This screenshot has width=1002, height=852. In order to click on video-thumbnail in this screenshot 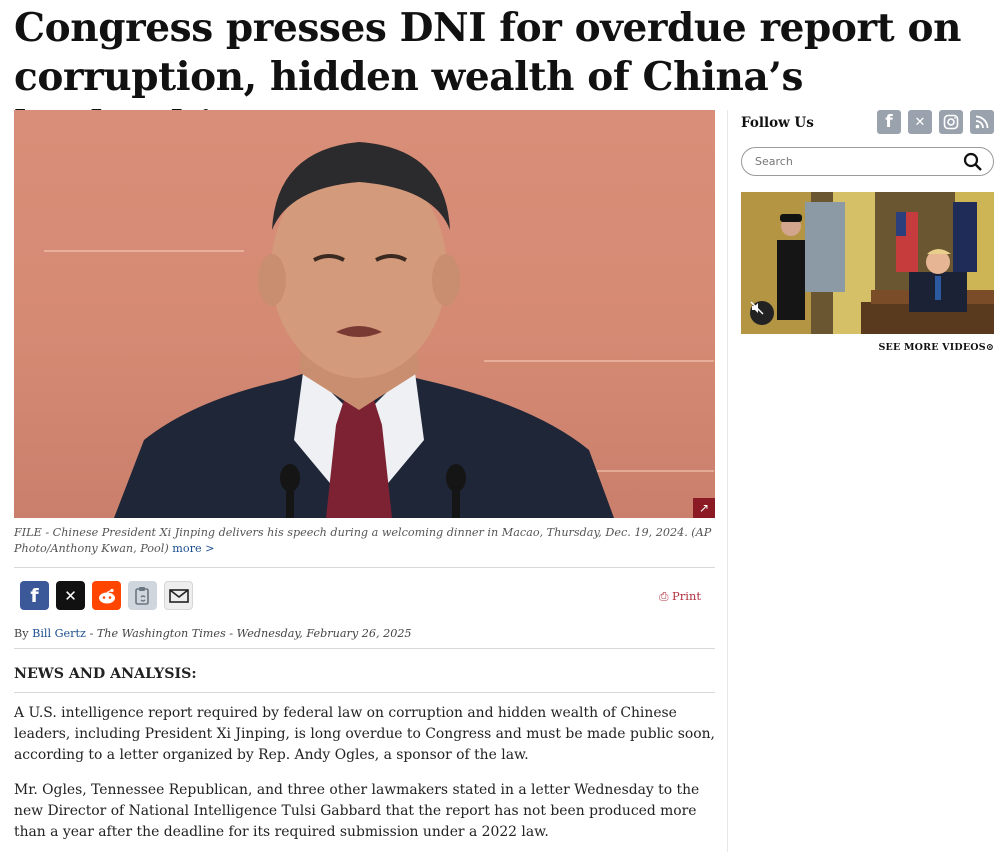, I will do `click(867, 263)`.